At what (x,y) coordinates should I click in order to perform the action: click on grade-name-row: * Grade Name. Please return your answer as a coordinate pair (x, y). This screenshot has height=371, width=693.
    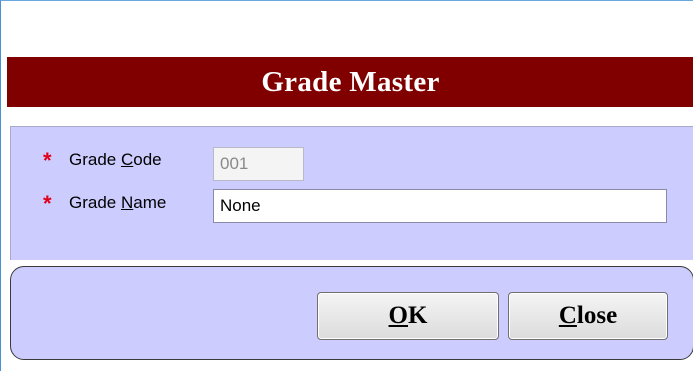
    Looking at the image, I should click on (352, 208).